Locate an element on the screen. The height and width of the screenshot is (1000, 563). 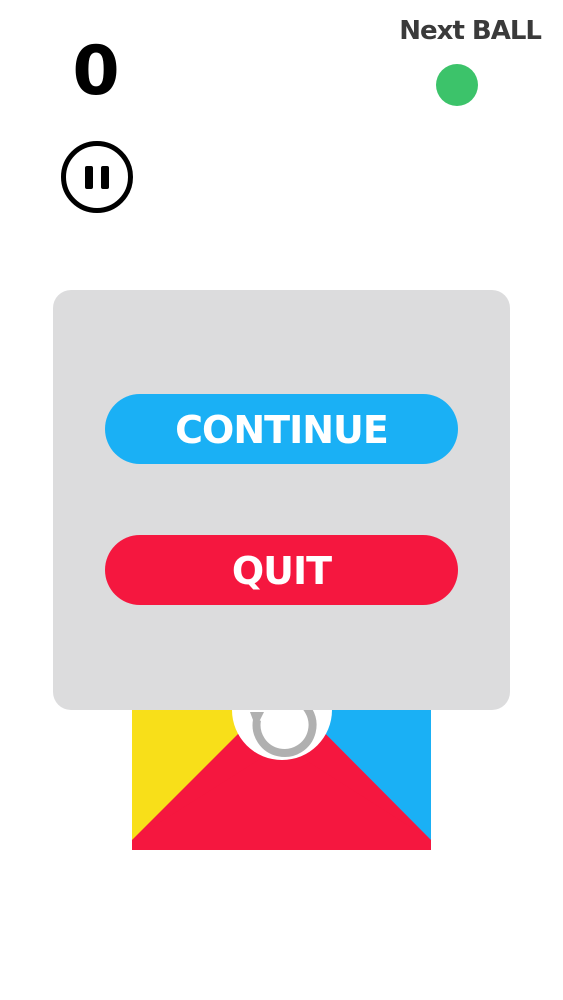
pause-icon is located at coordinates (89, 177).